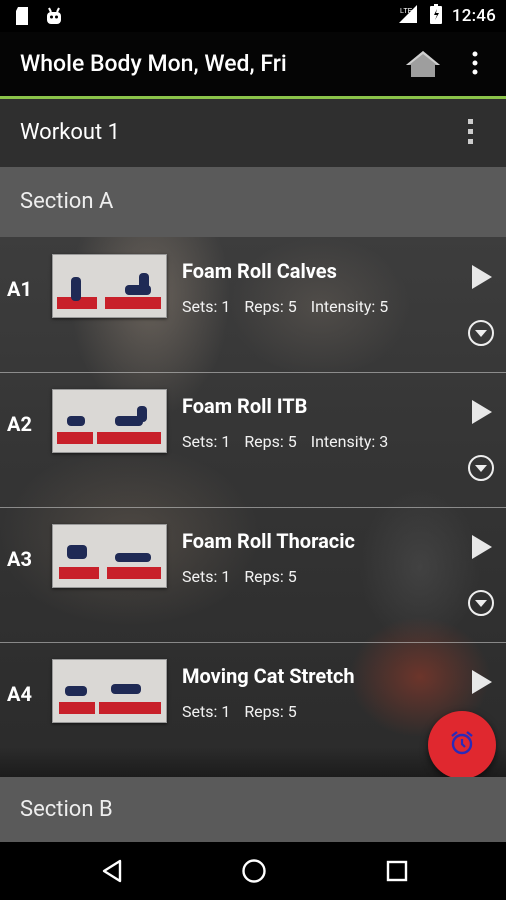 This screenshot has height=900, width=506. I want to click on exercise-code: A3, so click(19, 559).